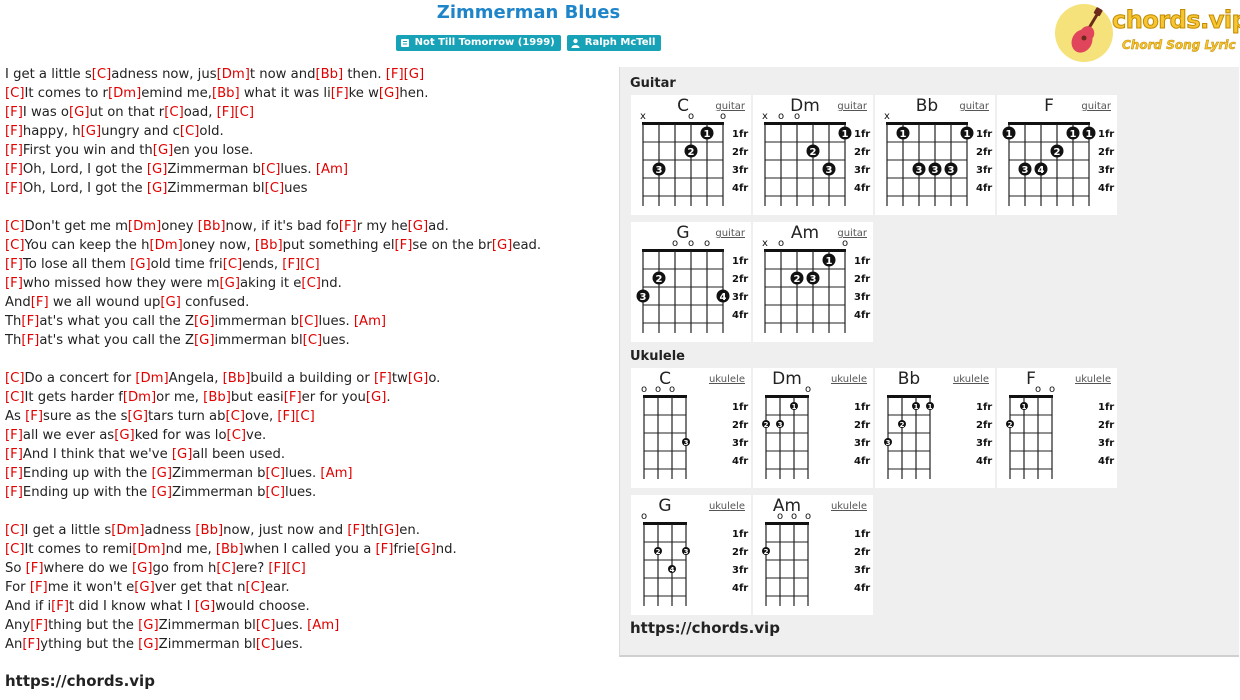 The width and height of the screenshot is (1240, 700). What do you see at coordinates (813, 428) in the screenshot?
I see `ukulele-chord-card-dm: Dm ukulele 1fr 2fr 3fr 4fr o 1 2 3` at bounding box center [813, 428].